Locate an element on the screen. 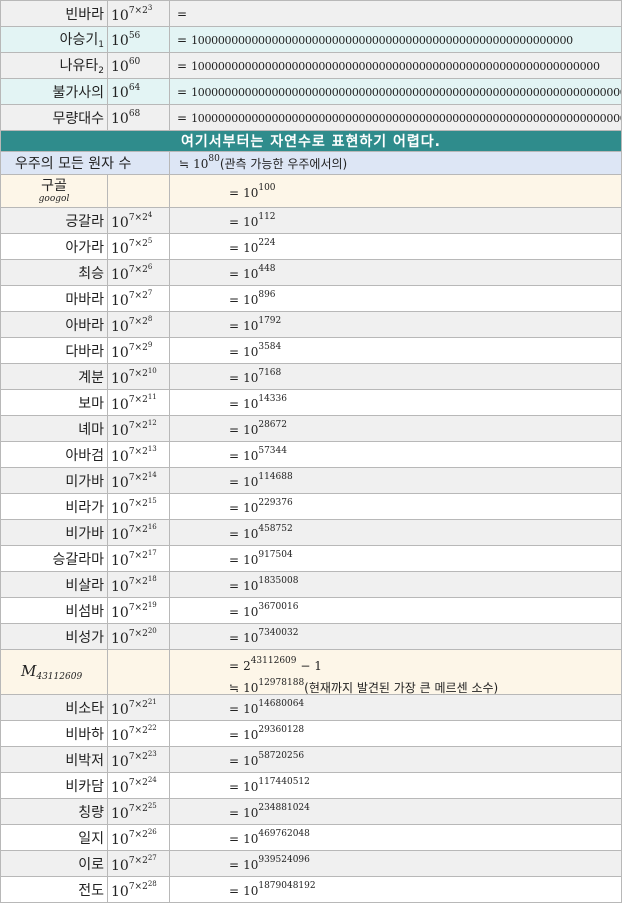  power-expr: 1014680064 is located at coordinates (273, 707).